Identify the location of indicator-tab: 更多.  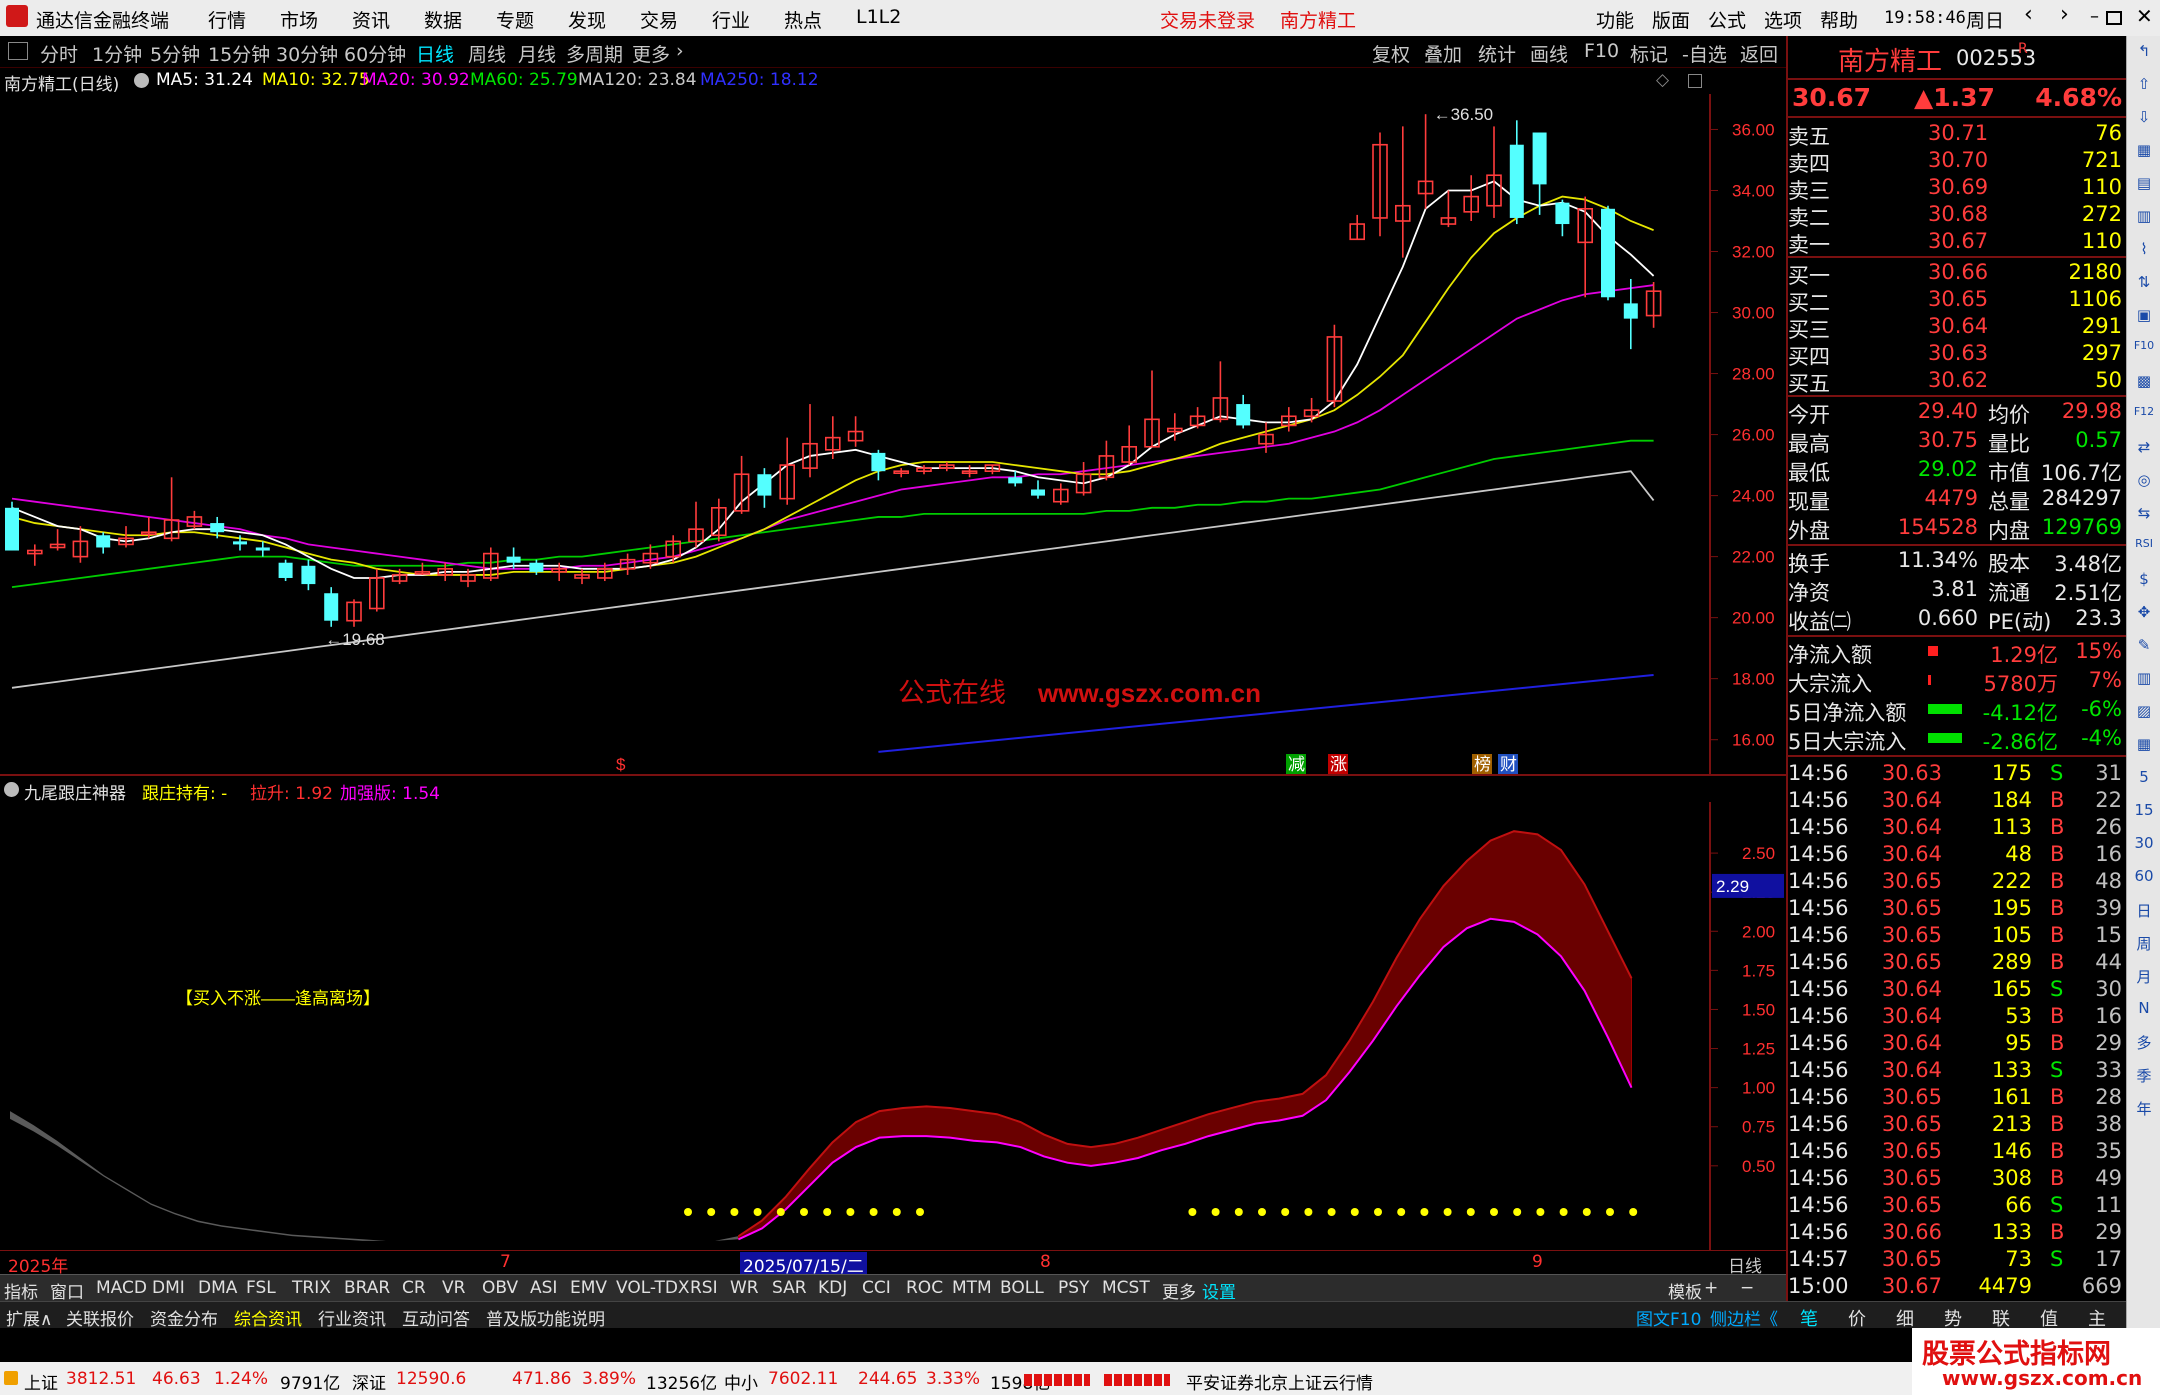
(1179, 1290).